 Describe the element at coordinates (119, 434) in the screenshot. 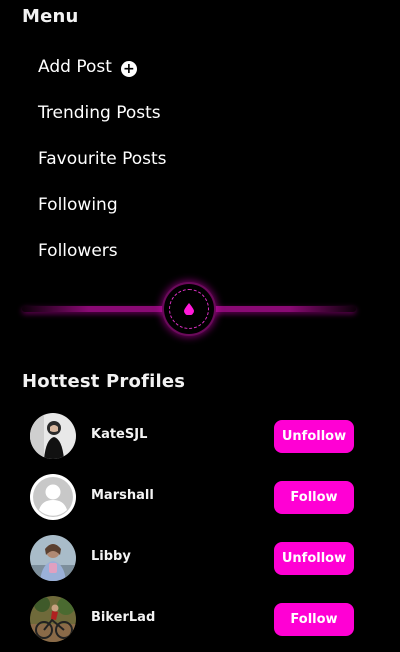

I see `profile-name: KateSJL` at that location.